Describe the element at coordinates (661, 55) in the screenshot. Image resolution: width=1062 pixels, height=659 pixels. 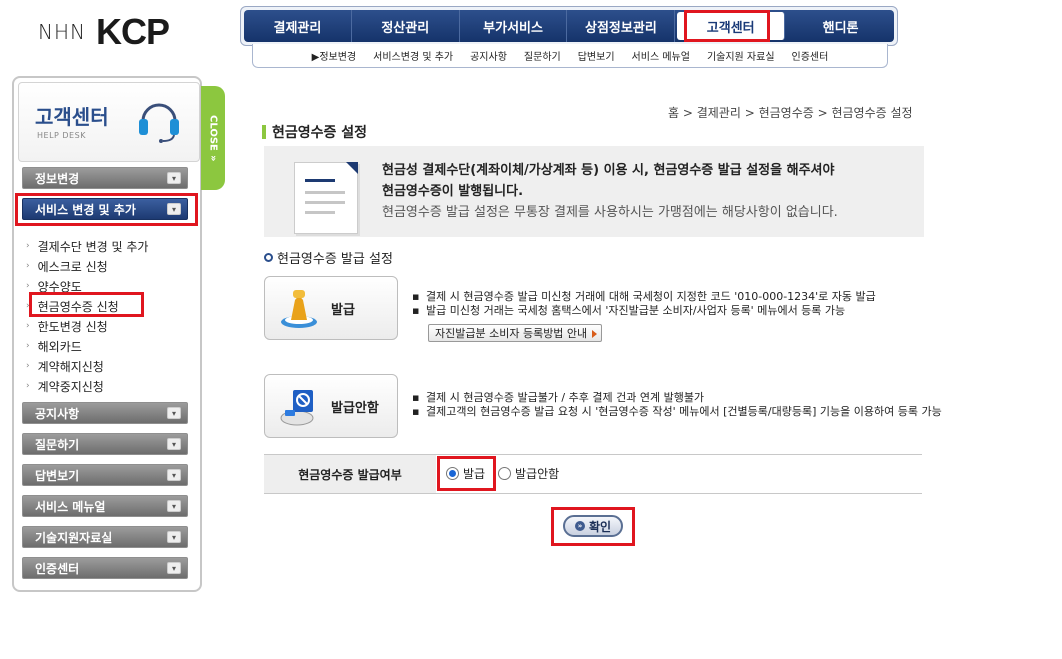
I see `subnav-item: 서비스 메뉴얼` at that location.